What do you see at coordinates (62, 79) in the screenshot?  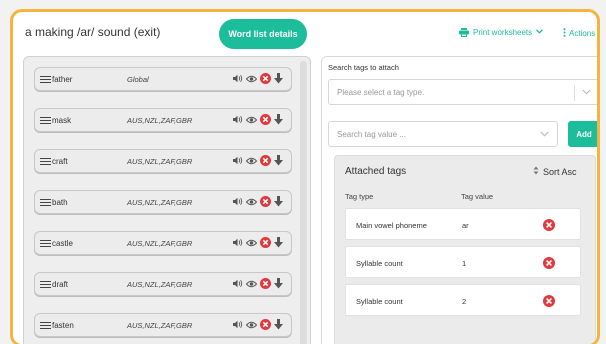 I see `word-text: father` at bounding box center [62, 79].